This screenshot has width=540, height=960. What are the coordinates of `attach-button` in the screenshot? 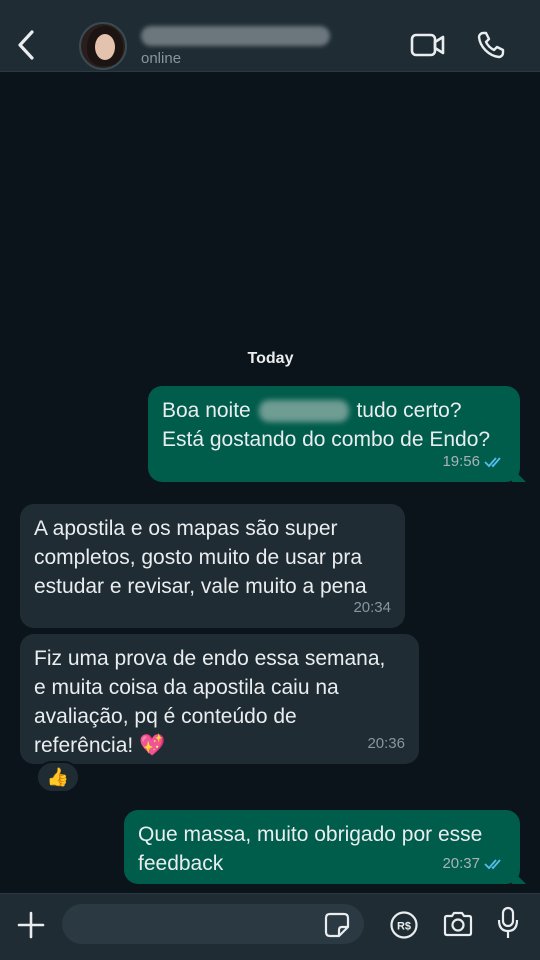 It's located at (31, 925).